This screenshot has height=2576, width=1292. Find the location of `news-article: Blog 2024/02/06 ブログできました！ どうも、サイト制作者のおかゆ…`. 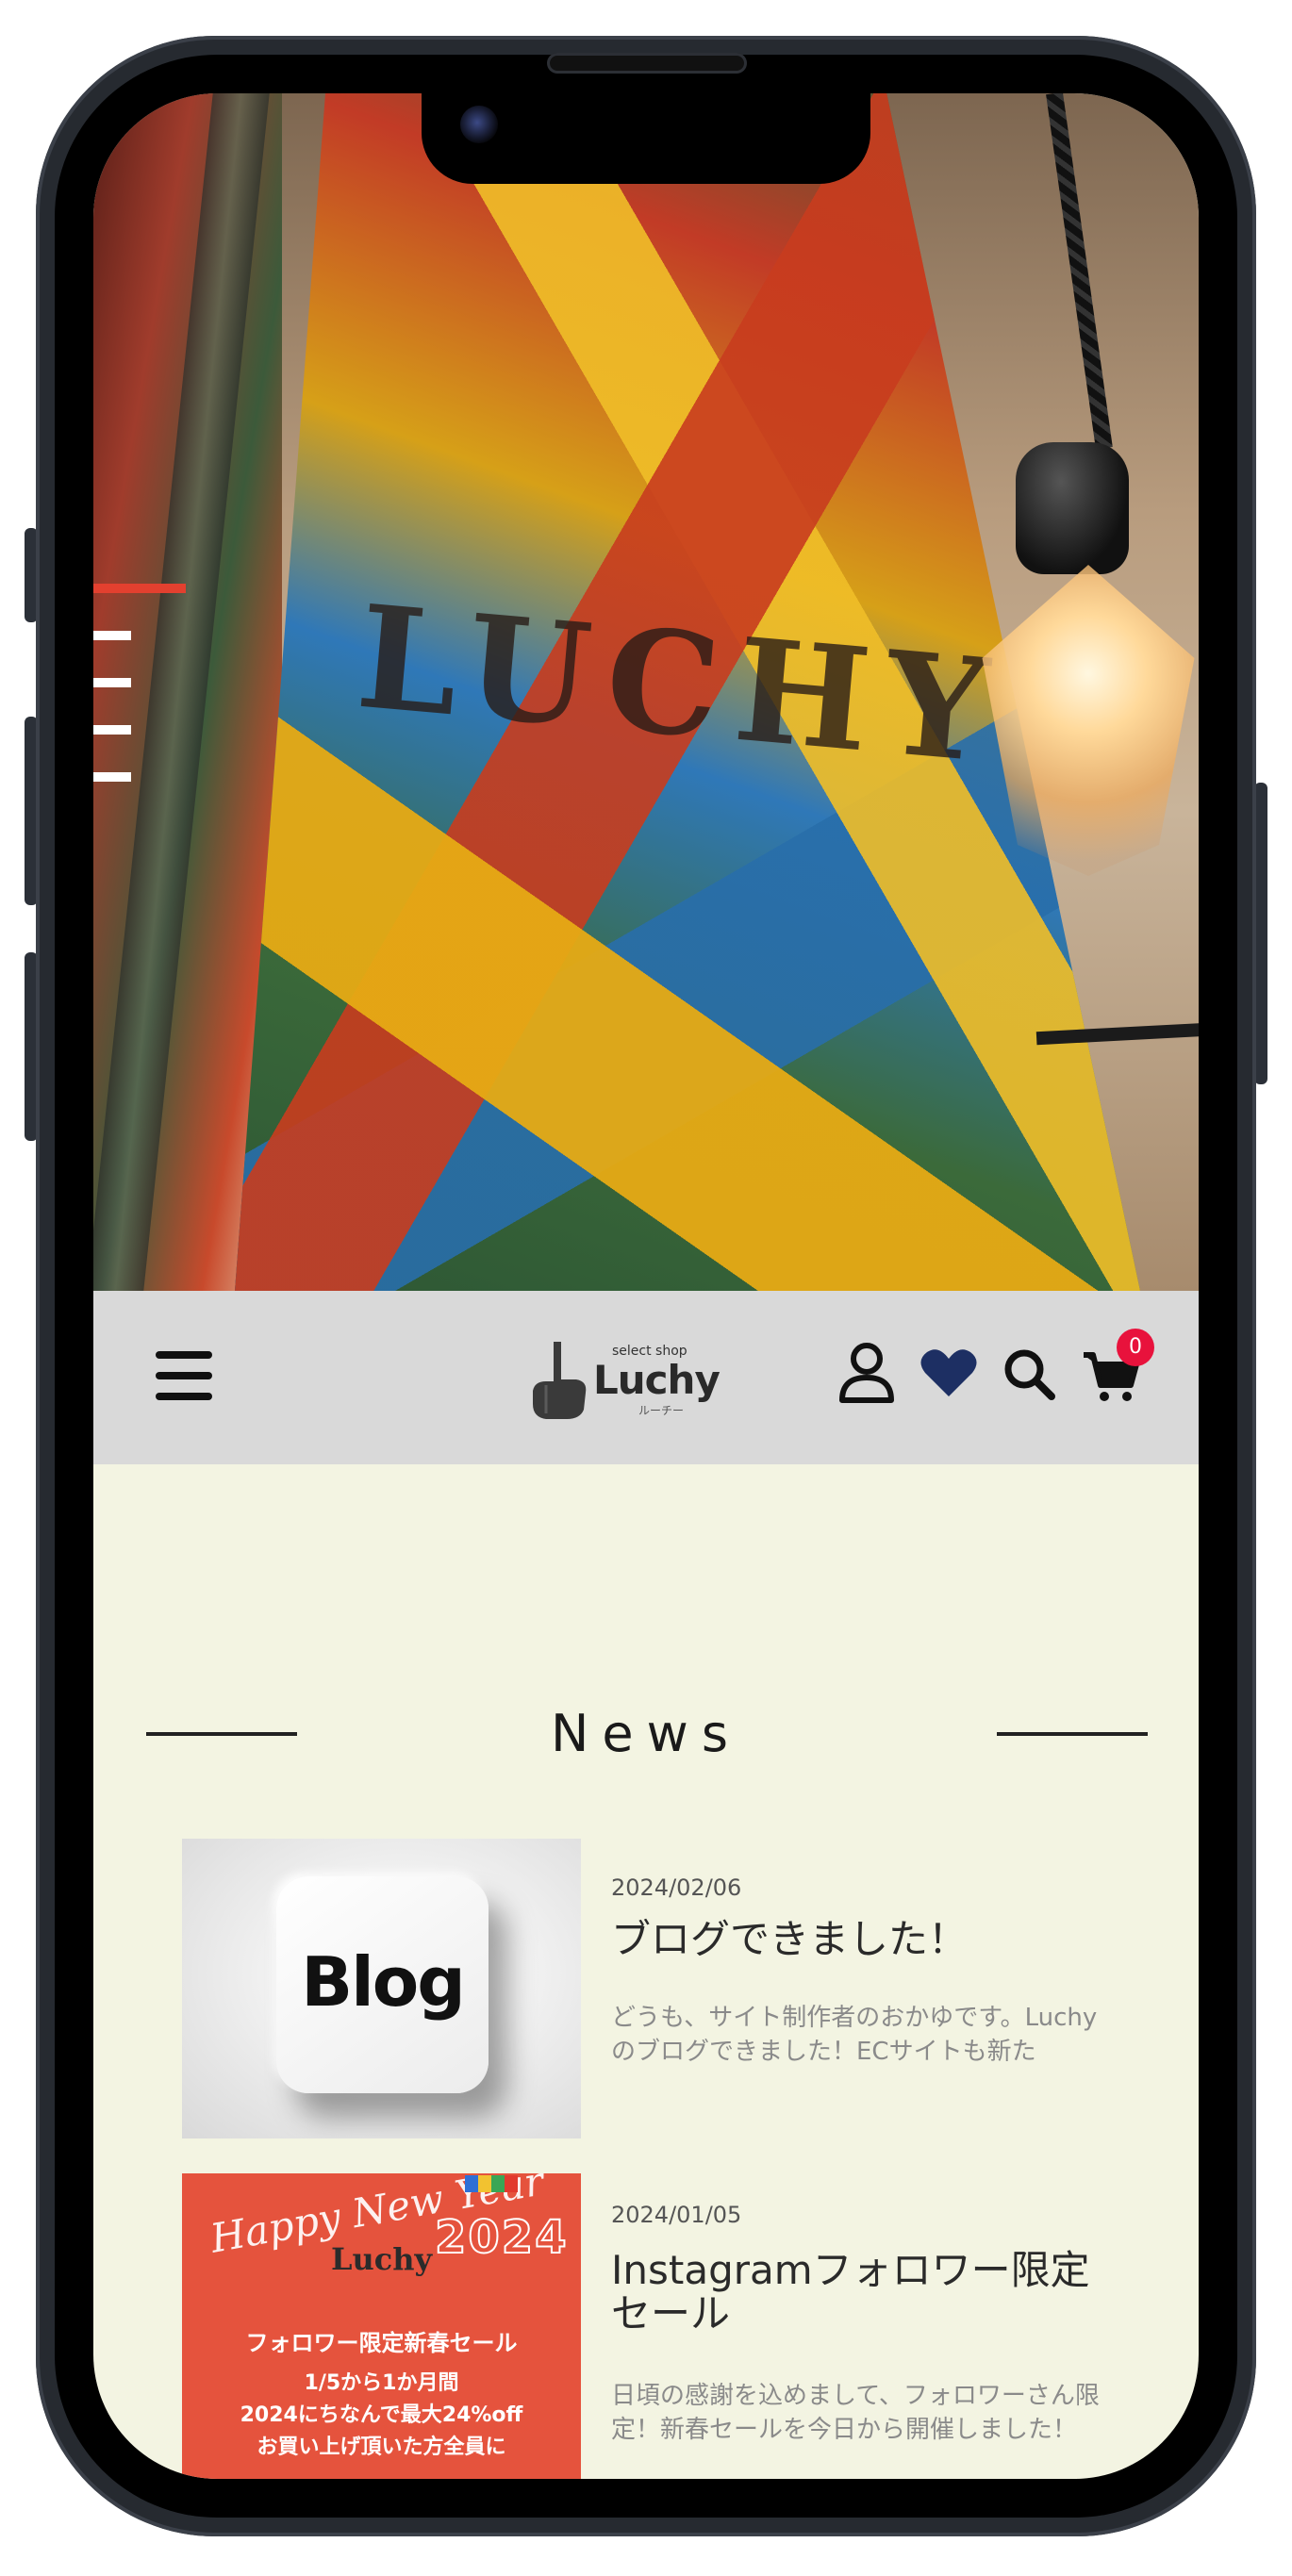

news-article: Blog 2024/02/06 ブログできました！ どうも、サイト制作者のおかゆ… is located at coordinates (653, 1988).